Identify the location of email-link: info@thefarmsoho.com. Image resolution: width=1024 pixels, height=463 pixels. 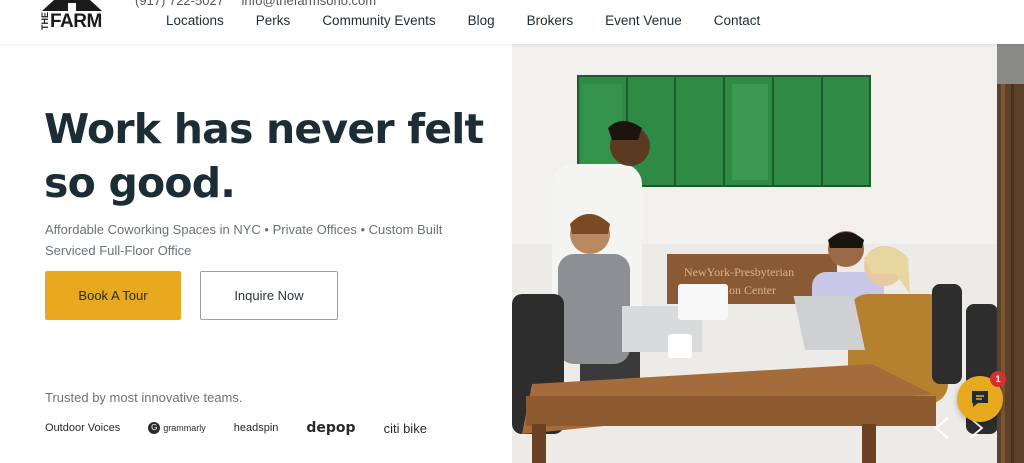
(309, 4).